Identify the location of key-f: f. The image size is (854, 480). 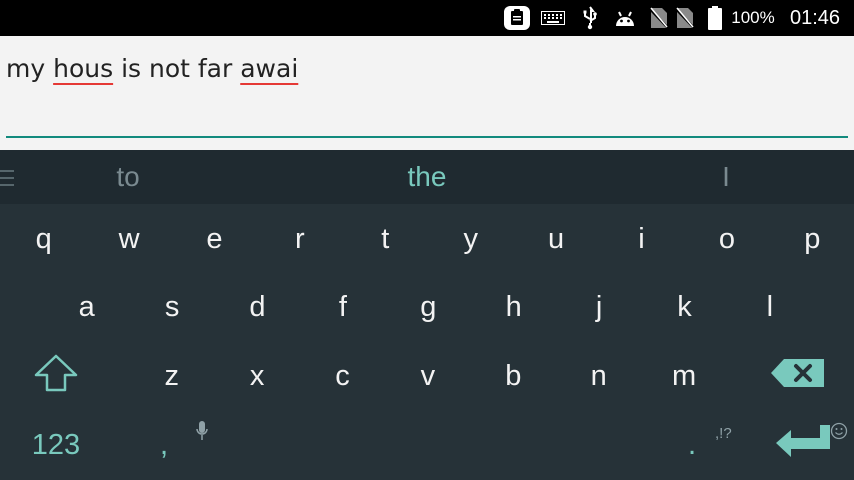
(342, 307).